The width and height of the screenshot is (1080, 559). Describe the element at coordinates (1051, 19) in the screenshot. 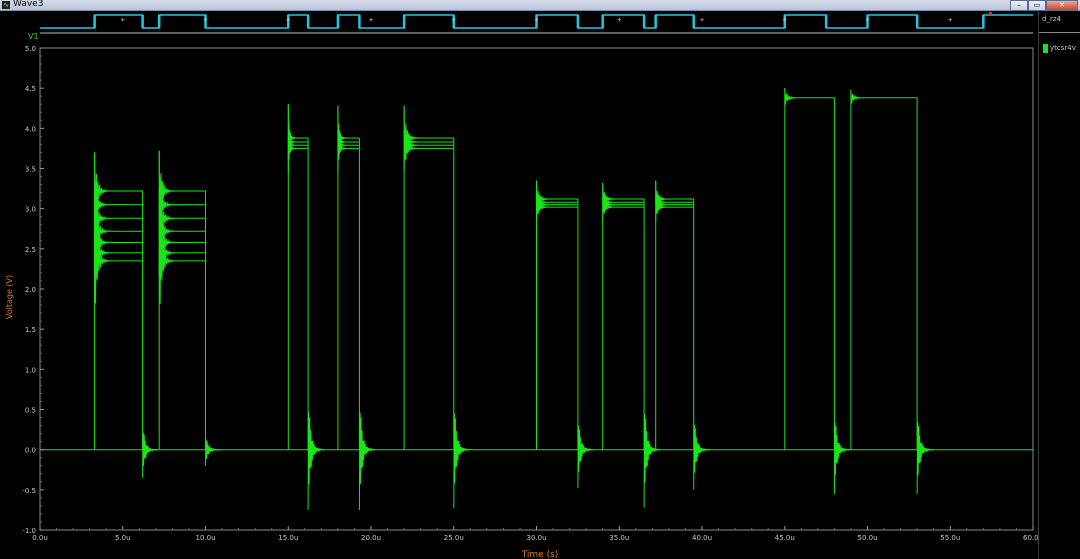

I see `digital-signal-name: d_rz4` at that location.